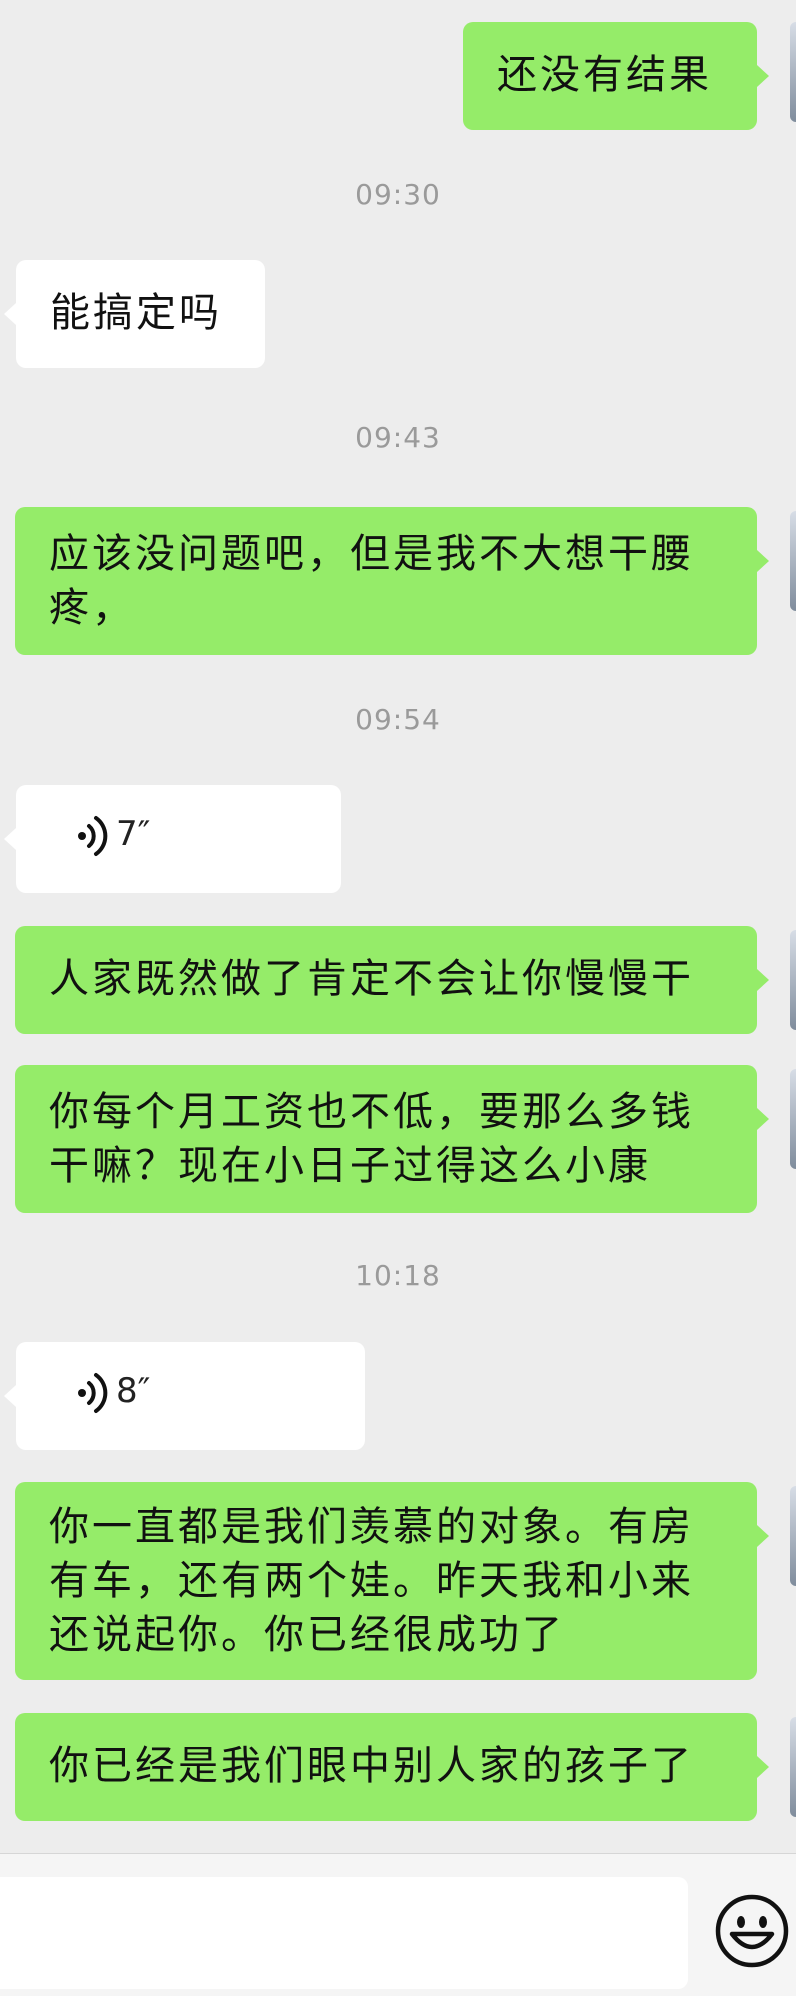 The height and width of the screenshot is (1996, 796). I want to click on message-outgoing: 人家既然做了肯定不会让你慢慢干, so click(398, 980).